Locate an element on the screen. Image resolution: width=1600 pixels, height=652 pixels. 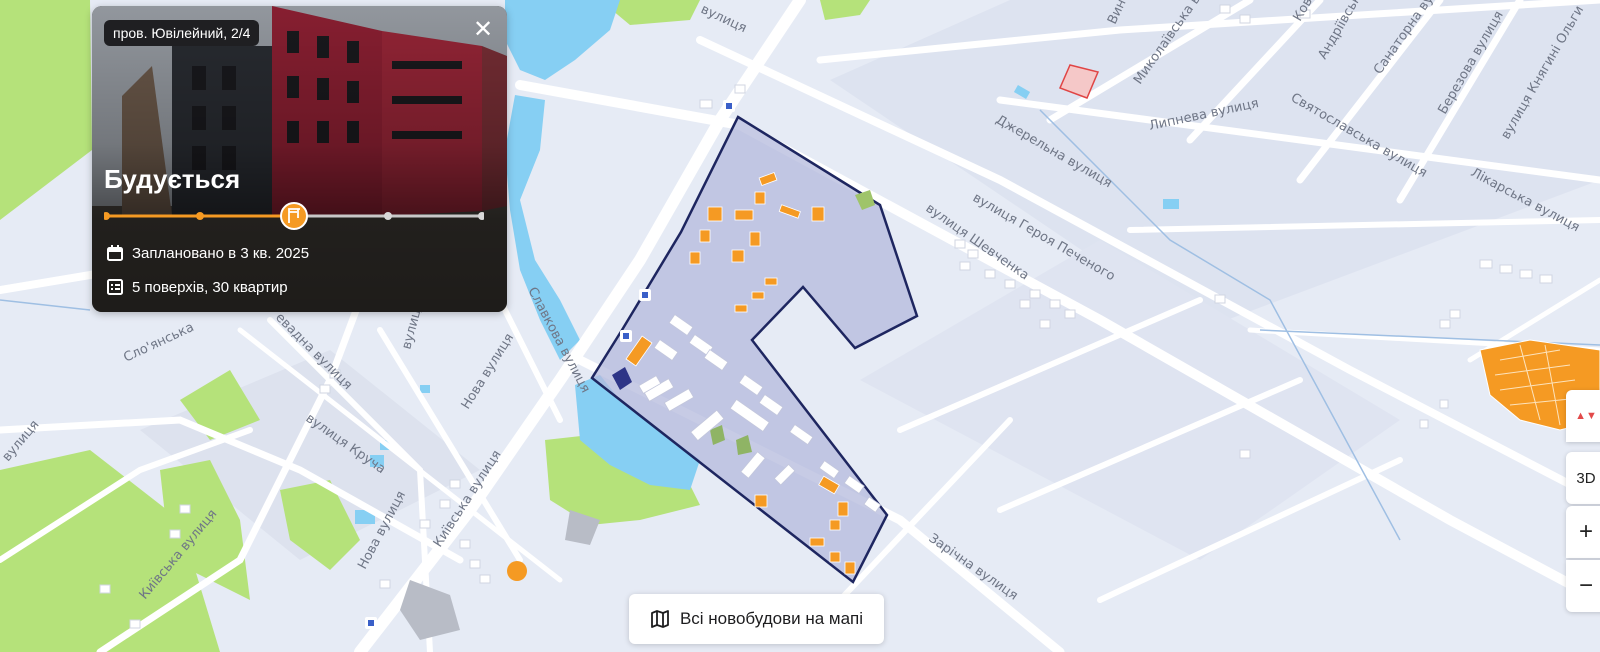
zoom-in-button: + is located at coordinates (1583, 532).